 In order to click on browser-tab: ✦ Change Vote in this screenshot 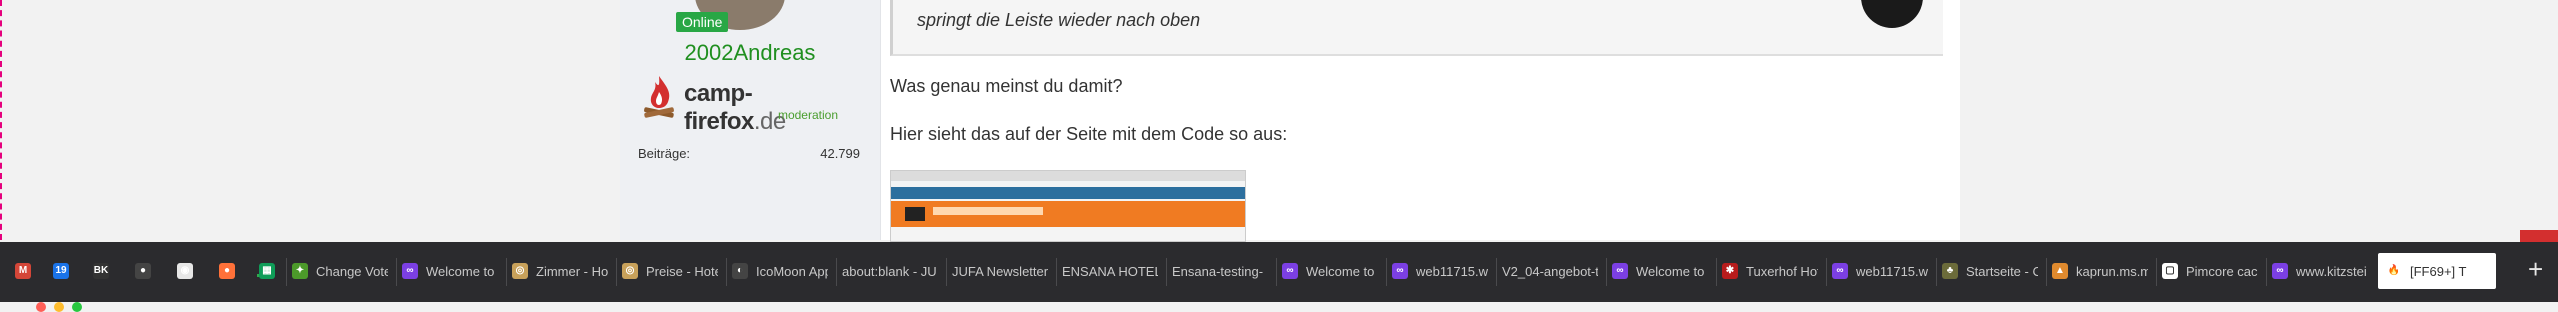, I will do `click(340, 271)`.